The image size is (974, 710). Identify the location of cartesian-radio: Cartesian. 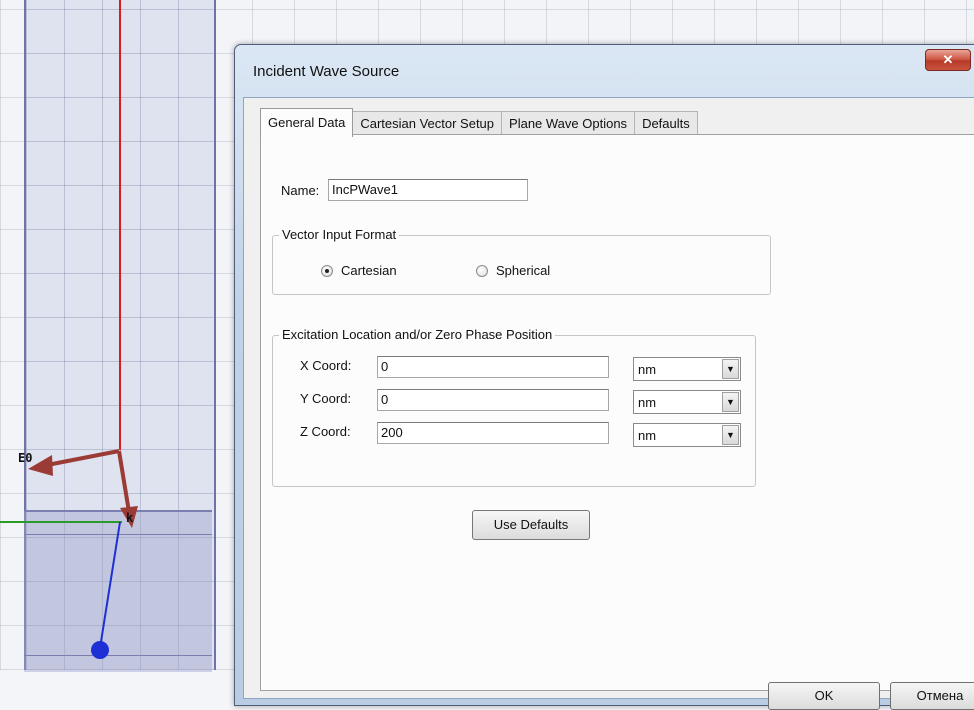
(359, 270).